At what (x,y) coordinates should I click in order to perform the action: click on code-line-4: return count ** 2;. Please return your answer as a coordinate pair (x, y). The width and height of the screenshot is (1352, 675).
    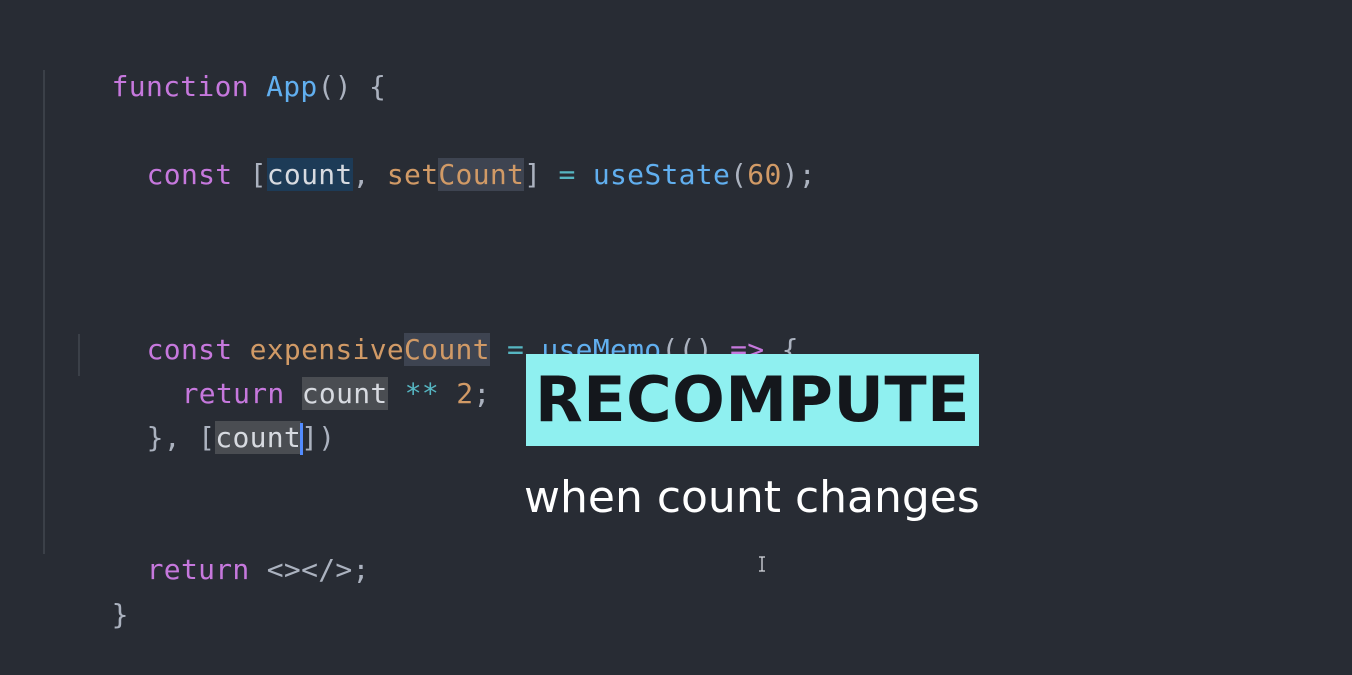
    Looking at the image, I should click on (302, 372).